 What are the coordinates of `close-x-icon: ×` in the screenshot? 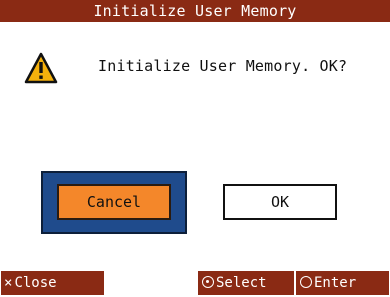 It's located at (8, 283).